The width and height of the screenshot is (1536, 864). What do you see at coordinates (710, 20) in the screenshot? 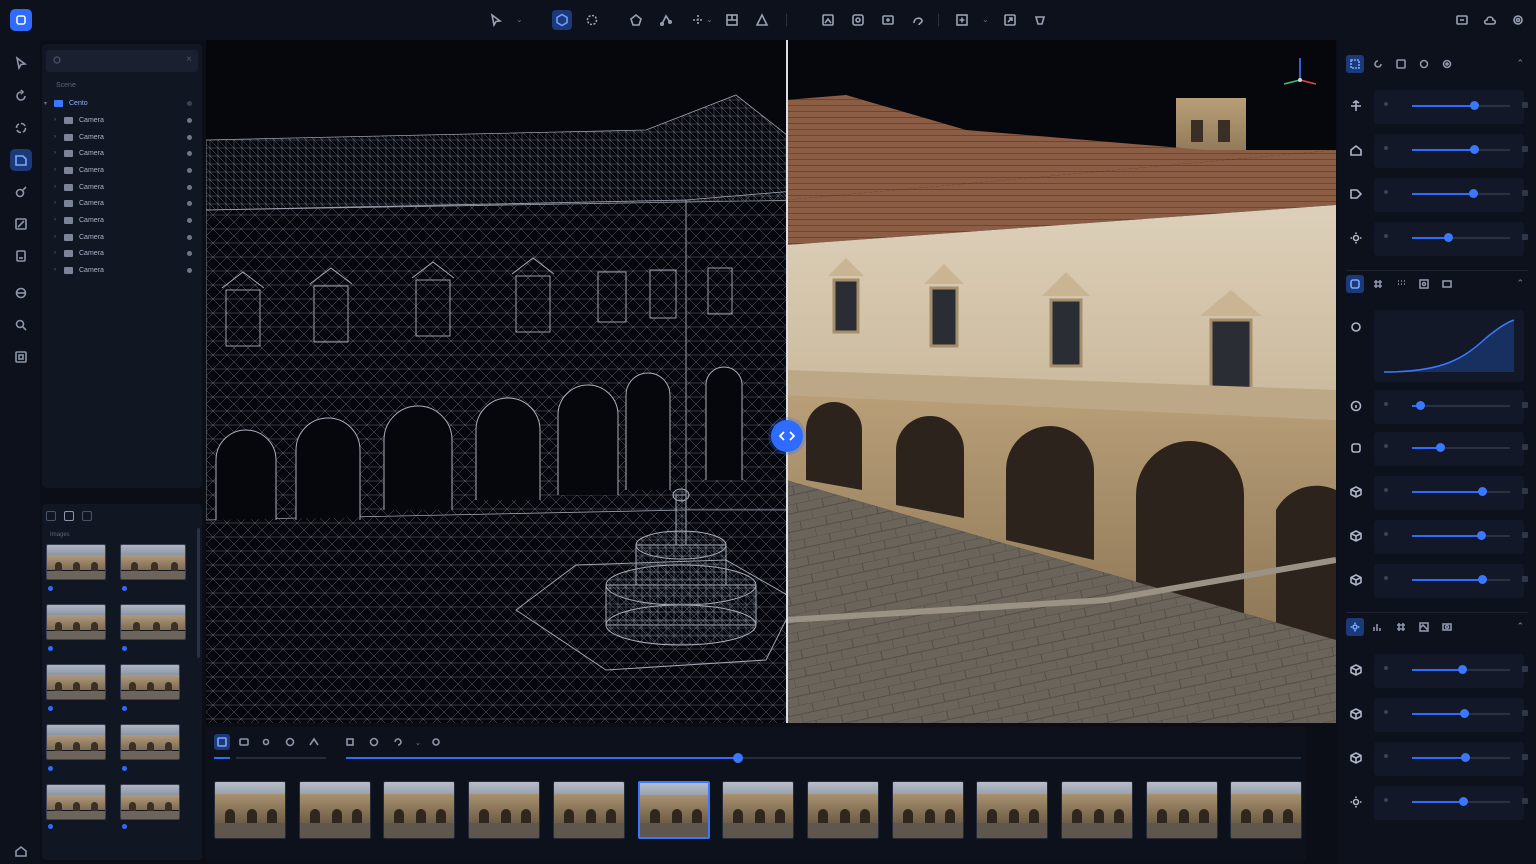
I see `transform-dropdown-icon: ⌄` at bounding box center [710, 20].